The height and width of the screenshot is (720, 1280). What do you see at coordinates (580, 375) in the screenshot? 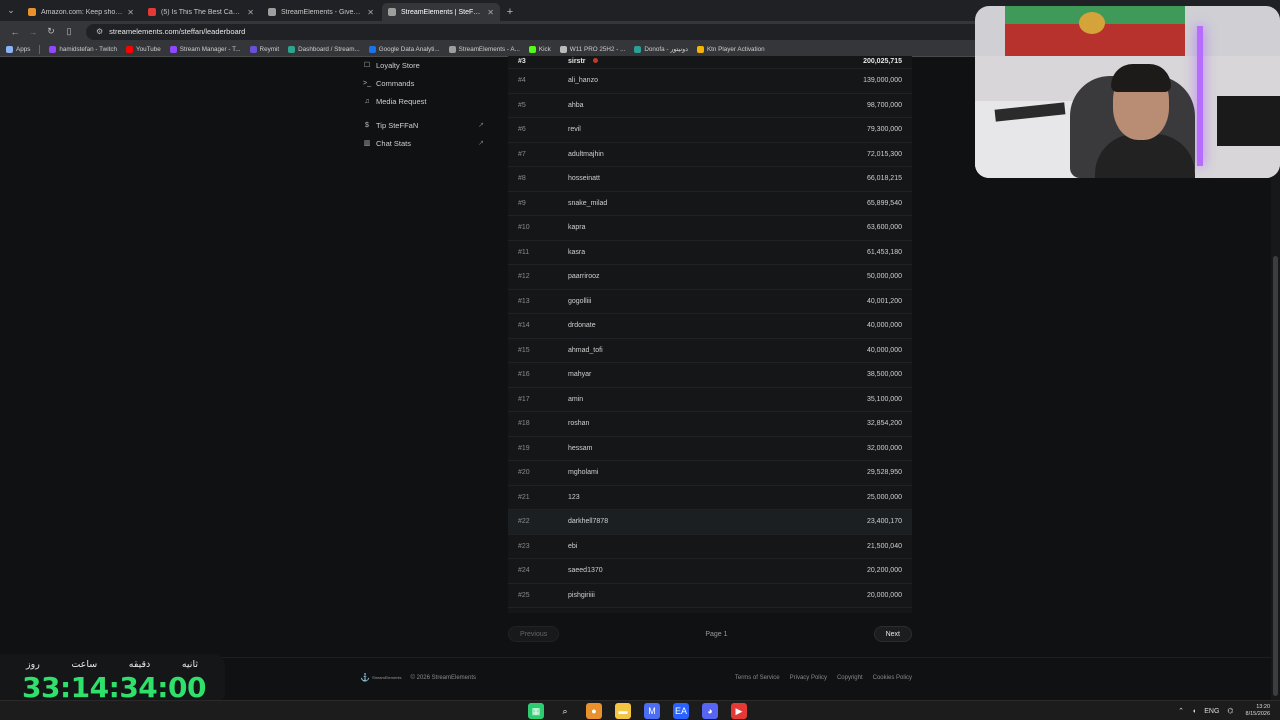
I see `row-username-text: mahyar` at bounding box center [580, 375].